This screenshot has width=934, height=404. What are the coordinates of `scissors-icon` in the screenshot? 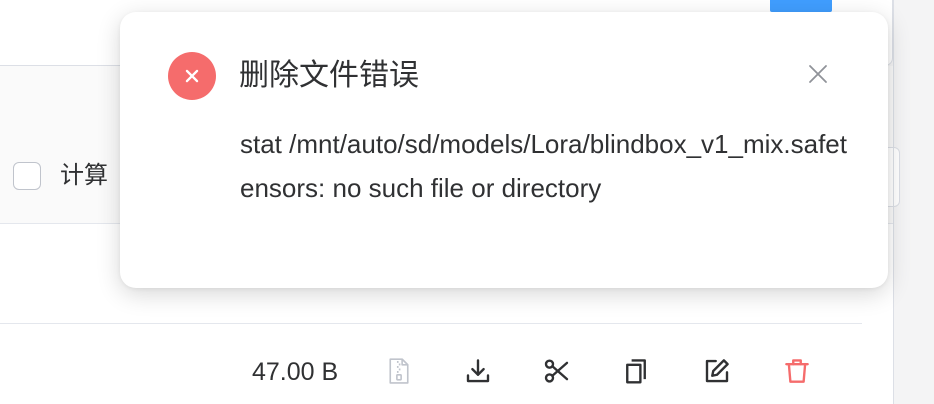 It's located at (557, 371).